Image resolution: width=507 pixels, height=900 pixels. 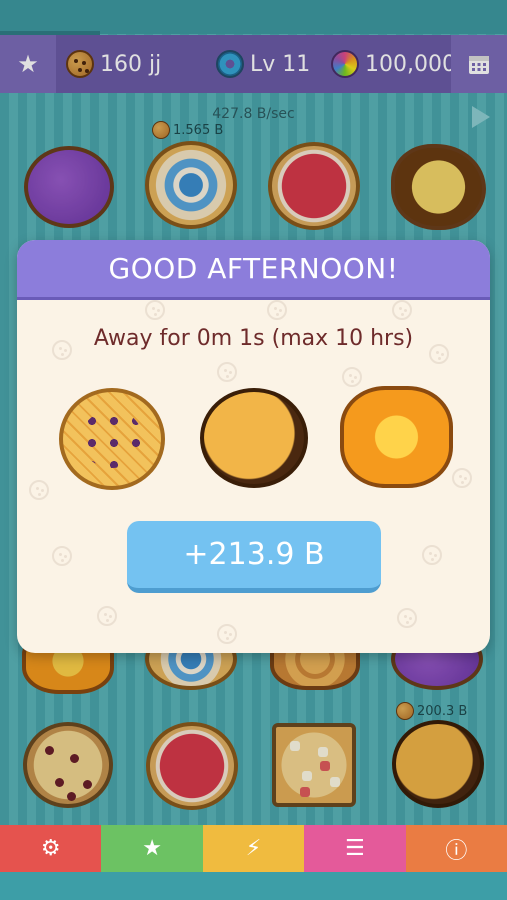 What do you see at coordinates (456, 851) in the screenshot?
I see `info-icon: ⓘ` at bounding box center [456, 851].